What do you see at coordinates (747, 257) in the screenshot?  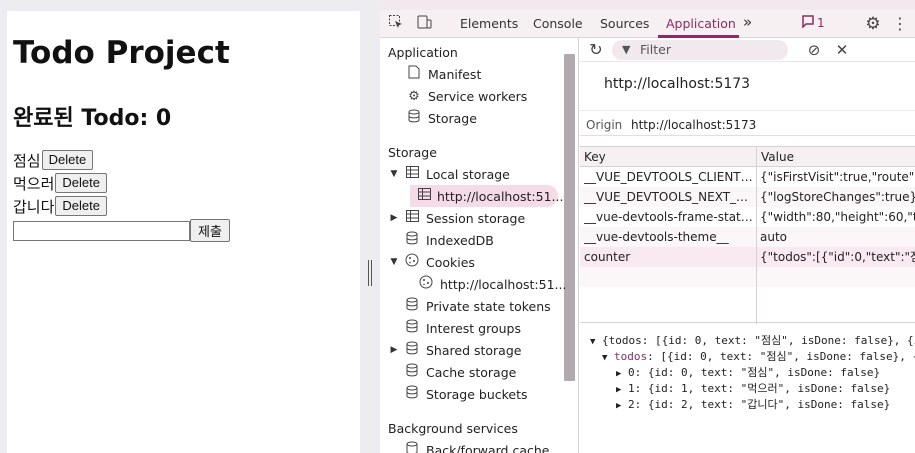 I see `table-row-selected: counter {"todos":[{"id":0,"text":"점심",` at bounding box center [747, 257].